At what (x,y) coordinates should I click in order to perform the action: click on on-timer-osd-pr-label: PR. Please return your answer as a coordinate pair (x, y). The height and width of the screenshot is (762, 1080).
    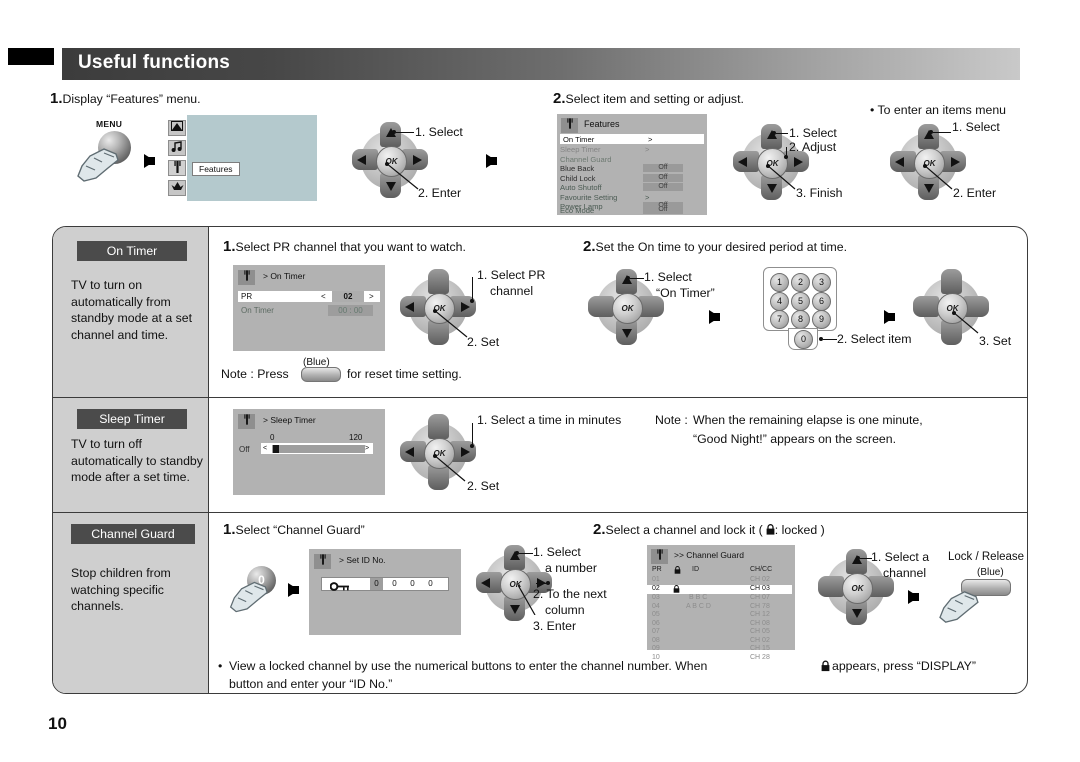
    Looking at the image, I should click on (247, 296).